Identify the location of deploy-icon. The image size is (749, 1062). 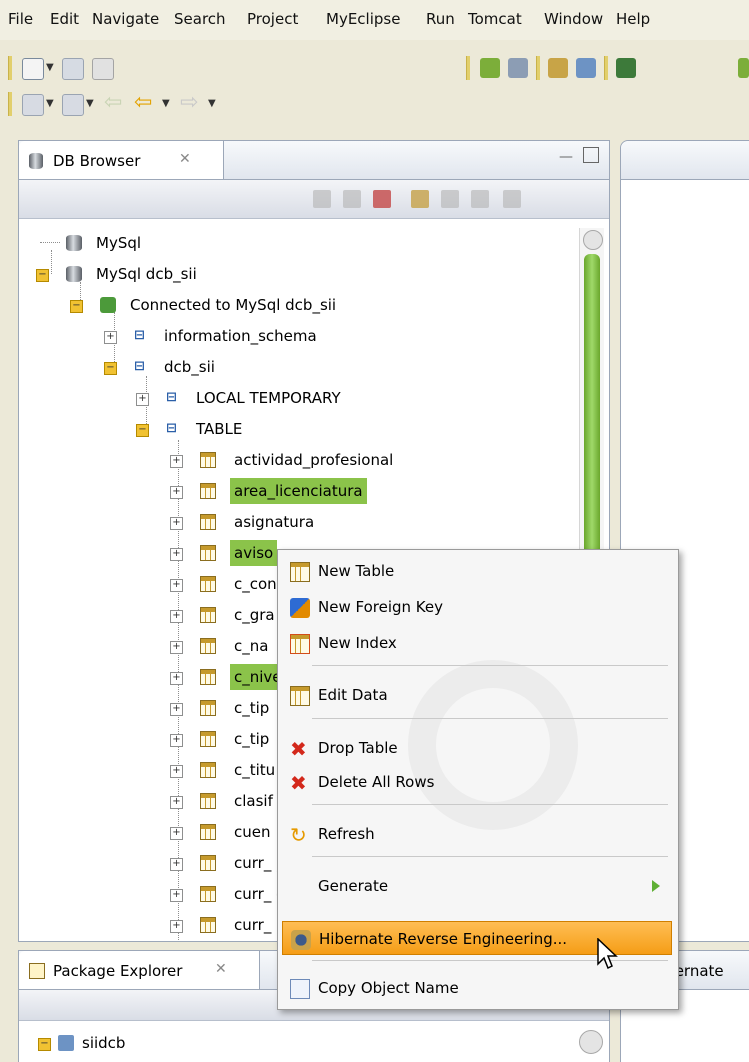
(558, 68).